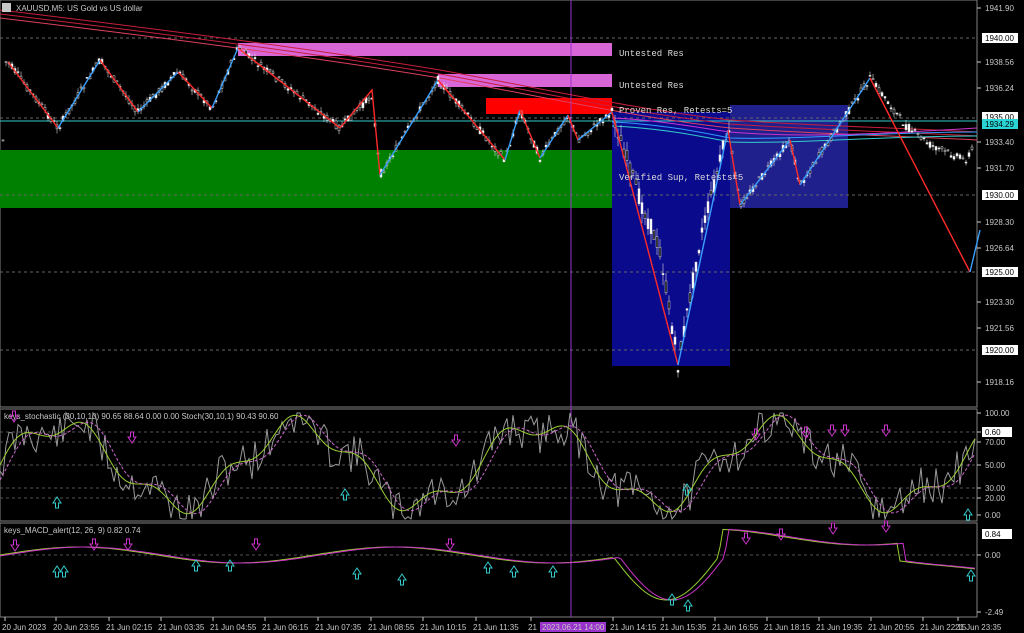  Describe the element at coordinates (999, 142) in the screenshot. I see `price-tick: 1933.40` at that location.